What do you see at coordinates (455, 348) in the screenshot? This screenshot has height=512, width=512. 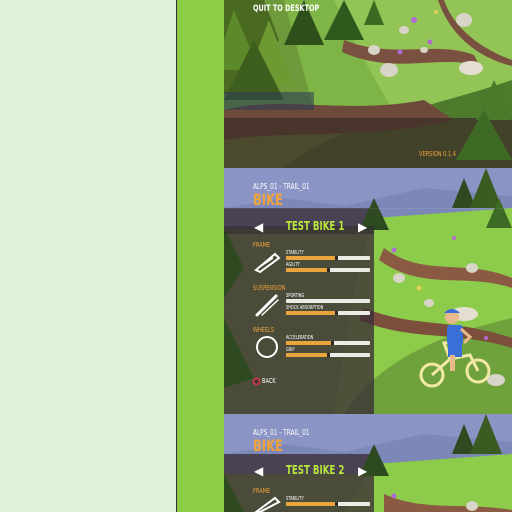 I see `rider-on-bike-illustration` at bounding box center [455, 348].